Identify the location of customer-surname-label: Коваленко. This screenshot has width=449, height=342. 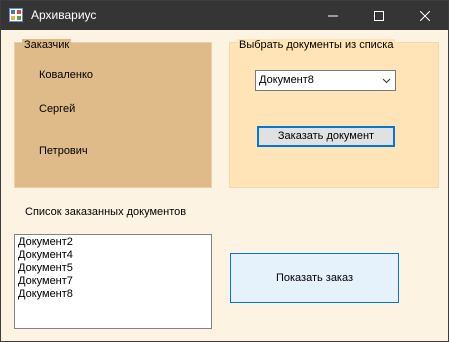
(66, 75).